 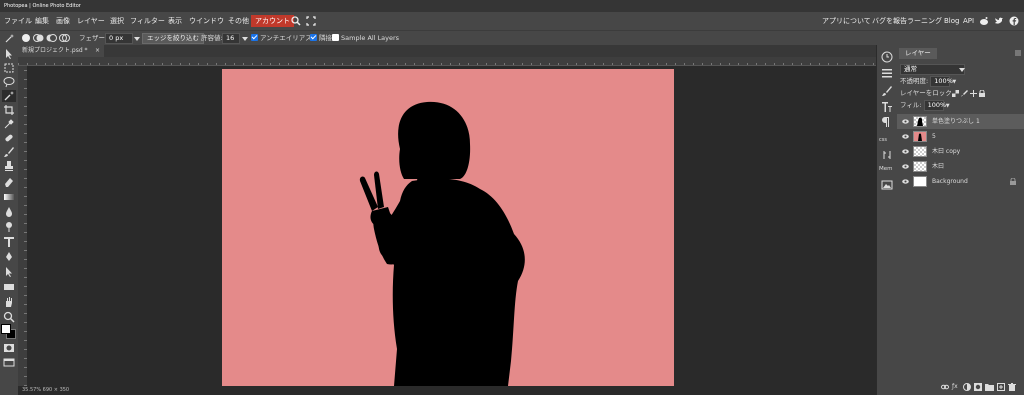 I want to click on menu-more: その他, so click(x=238, y=21).